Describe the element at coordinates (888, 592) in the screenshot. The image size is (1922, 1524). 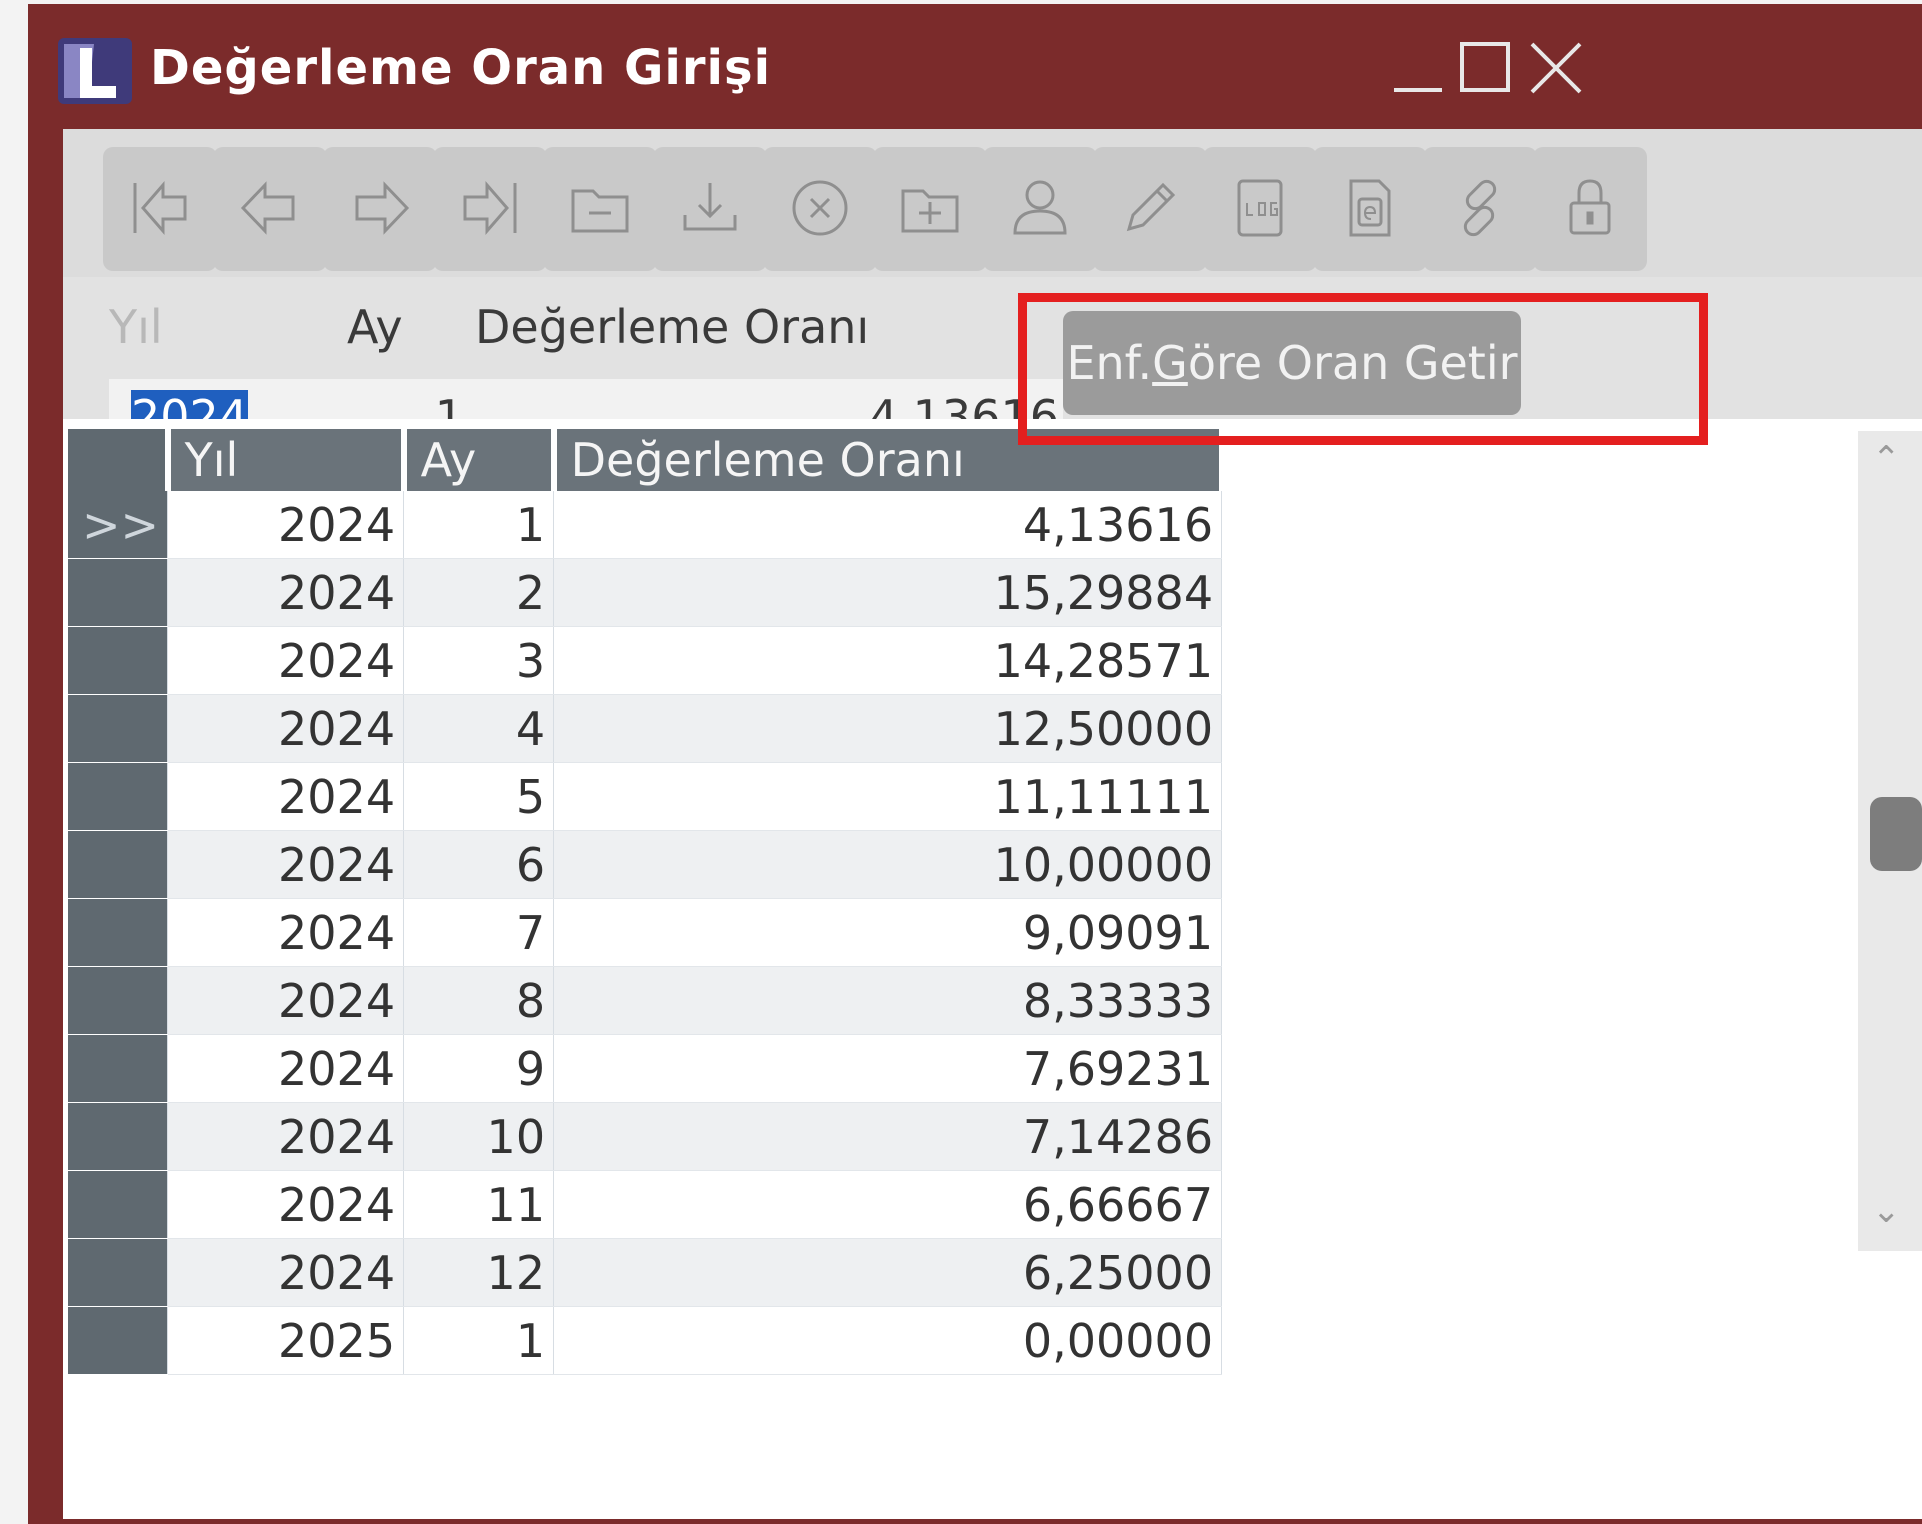
I see `cell-rate: 15,29884` at that location.